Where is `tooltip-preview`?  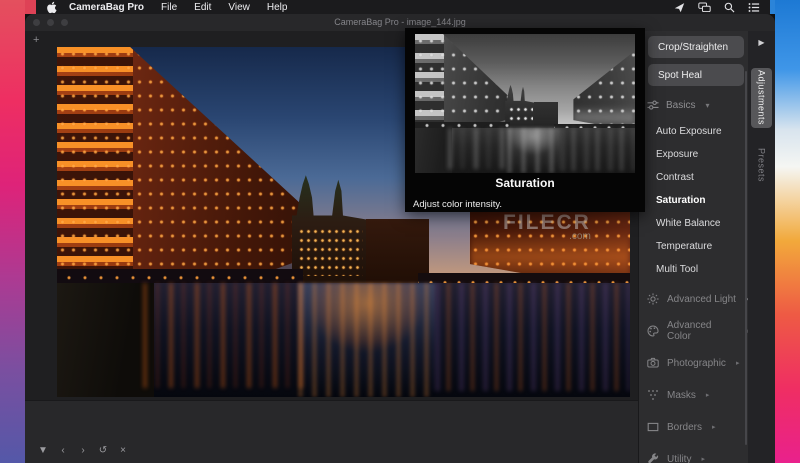
tooltip-preview is located at coordinates (525, 103).